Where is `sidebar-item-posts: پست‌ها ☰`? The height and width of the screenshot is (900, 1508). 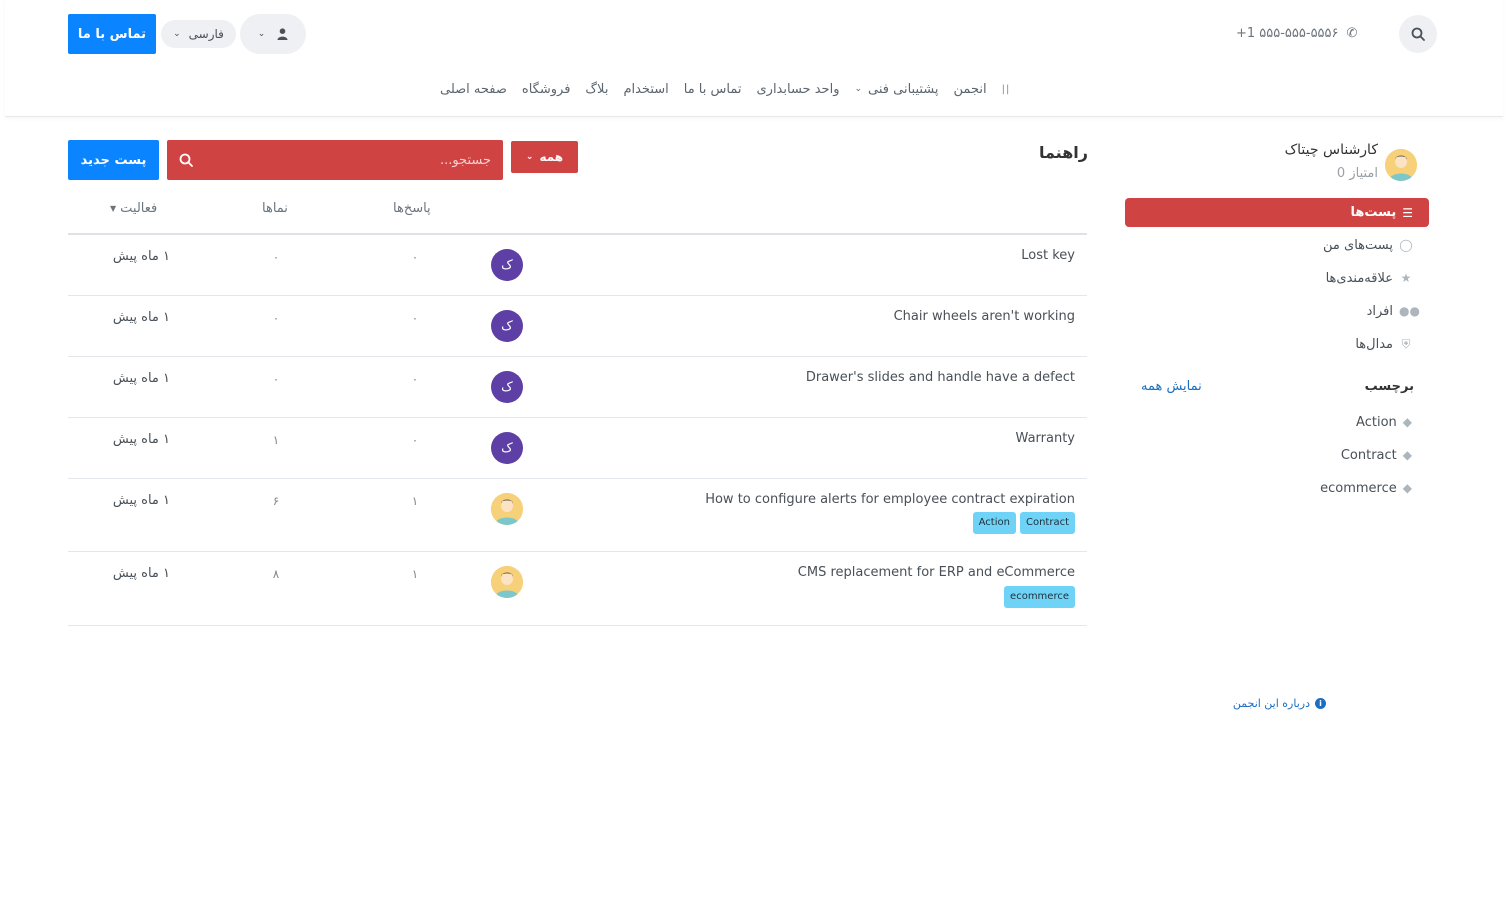
sidebar-item-posts: پست‌ها ☰ is located at coordinates (1277, 212).